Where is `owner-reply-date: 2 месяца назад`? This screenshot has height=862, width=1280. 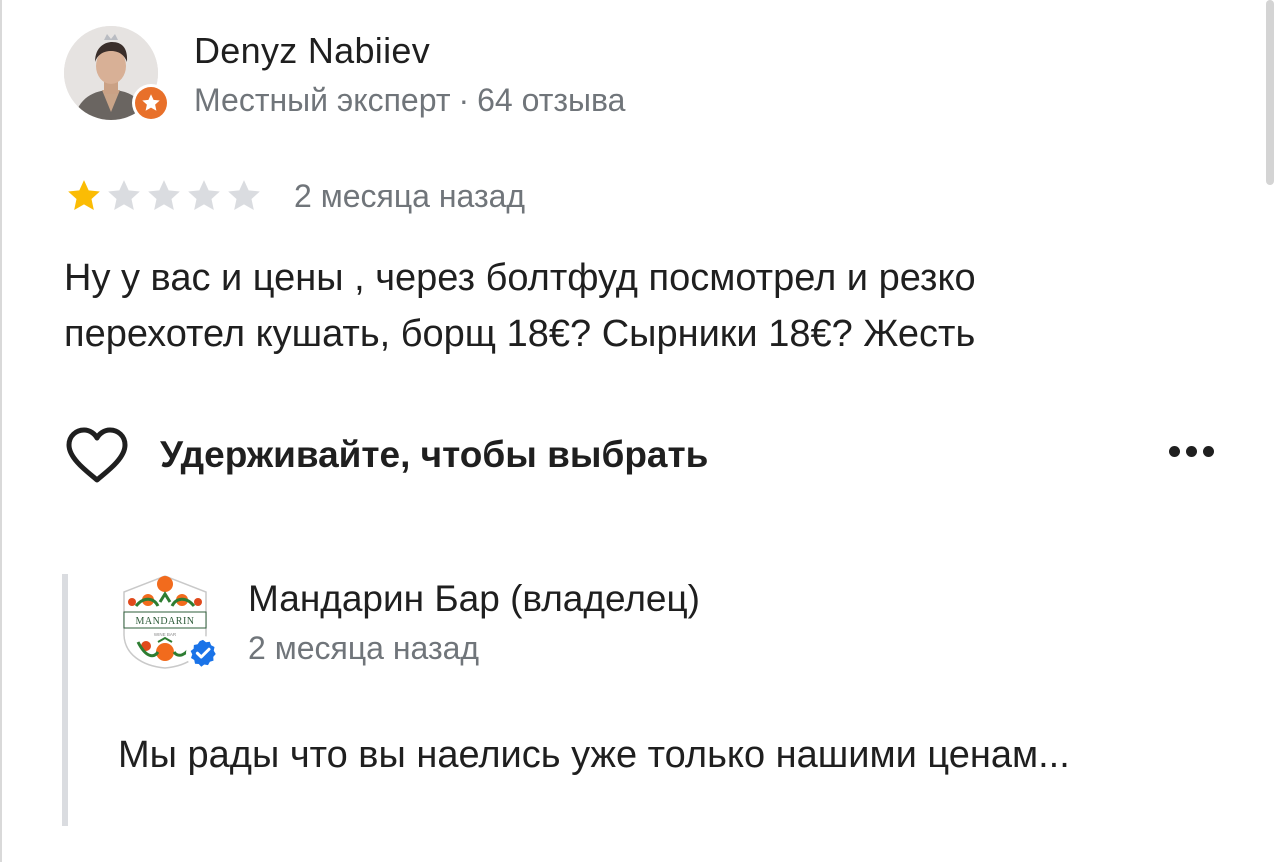
owner-reply-date: 2 месяца назад is located at coordinates (364, 648).